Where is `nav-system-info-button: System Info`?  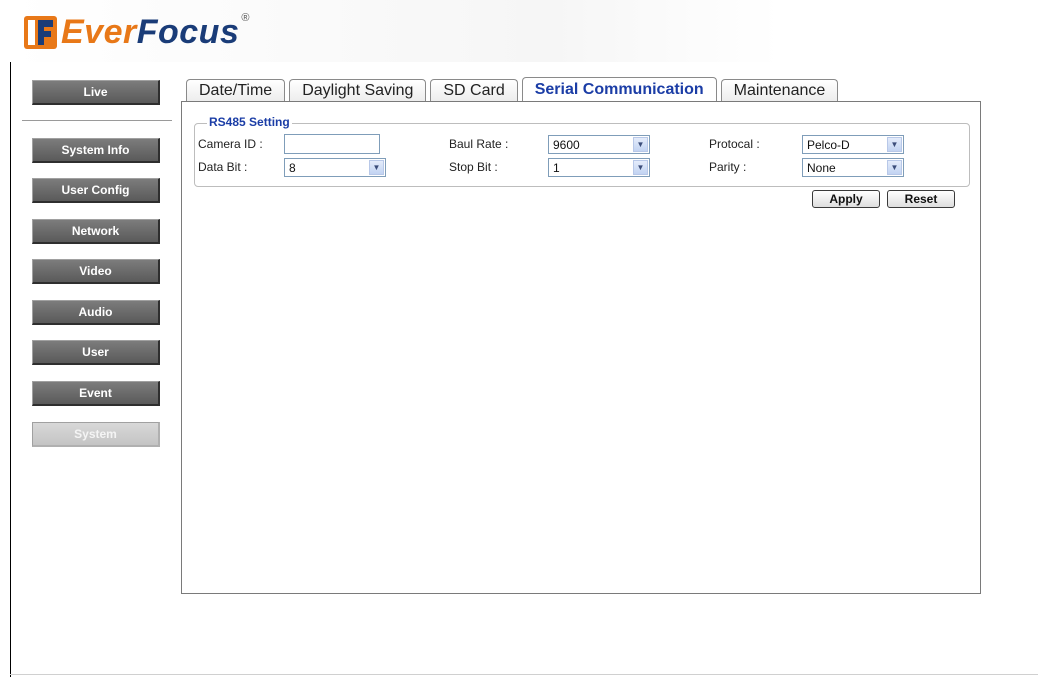 nav-system-info-button: System Info is located at coordinates (96, 150).